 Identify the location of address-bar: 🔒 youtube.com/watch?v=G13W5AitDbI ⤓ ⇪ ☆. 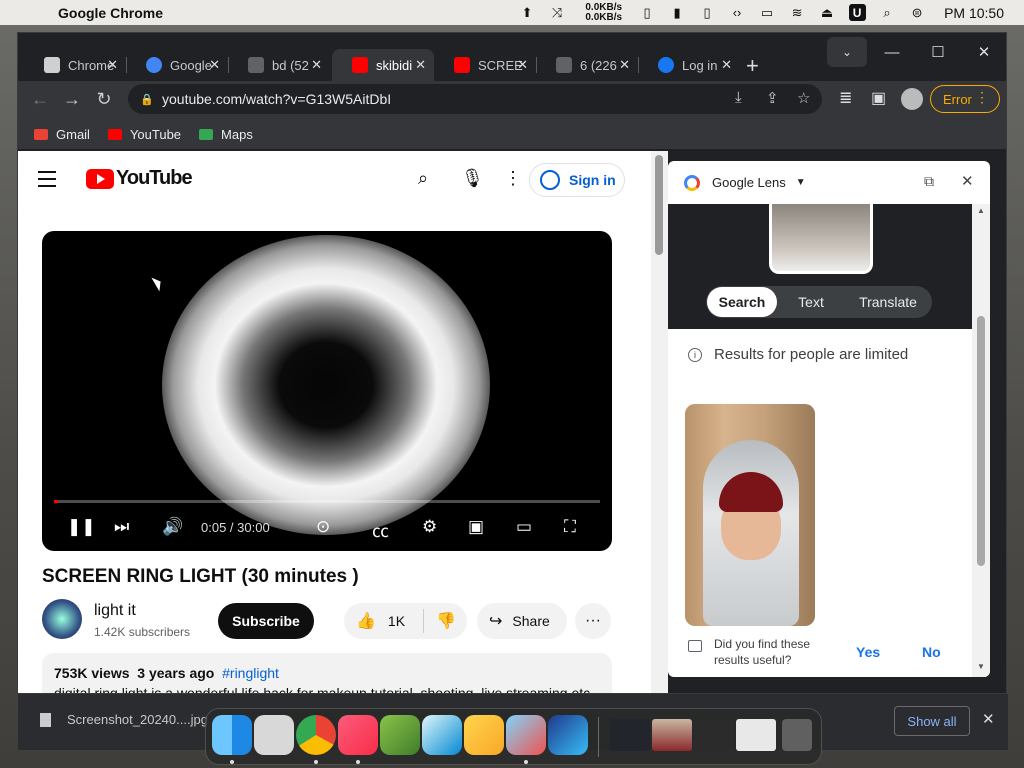
(475, 99).